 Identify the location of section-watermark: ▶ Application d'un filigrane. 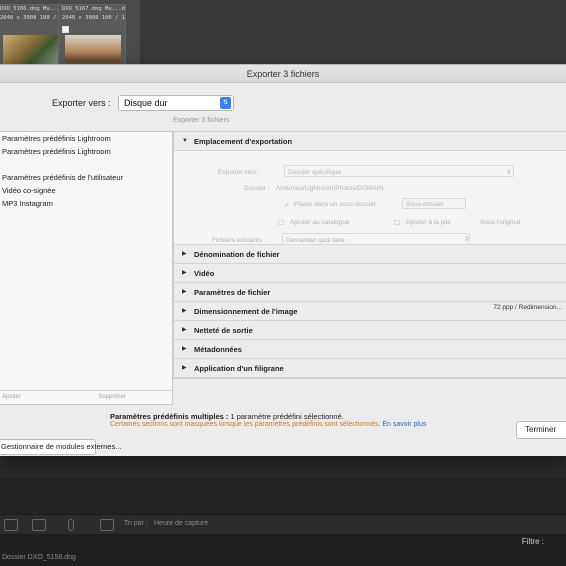
(370, 368).